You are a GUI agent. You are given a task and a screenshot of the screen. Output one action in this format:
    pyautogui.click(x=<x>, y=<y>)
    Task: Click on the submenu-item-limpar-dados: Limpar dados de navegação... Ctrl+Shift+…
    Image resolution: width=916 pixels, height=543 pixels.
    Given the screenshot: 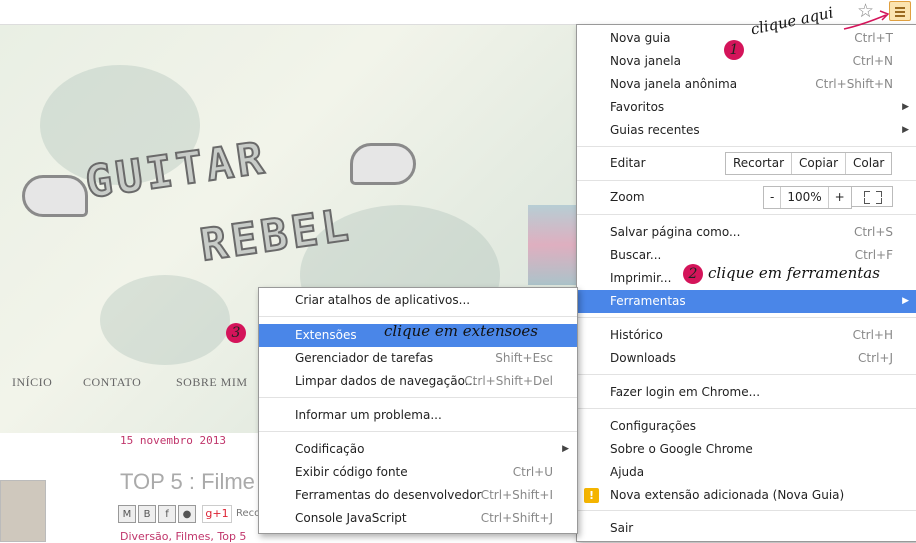 What is the action you would take?
    pyautogui.click(x=418, y=381)
    